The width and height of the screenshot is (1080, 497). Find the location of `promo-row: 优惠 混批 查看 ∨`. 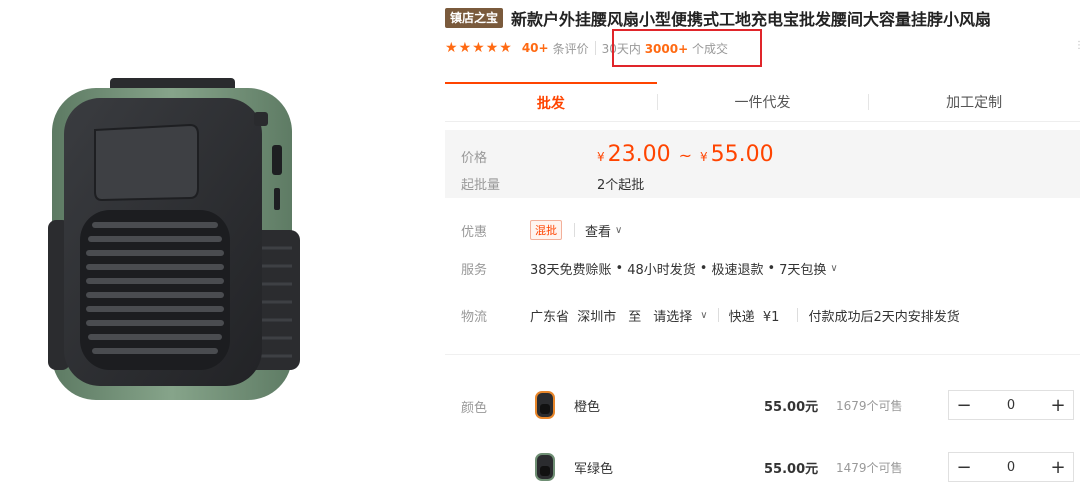

promo-row: 优惠 混批 查看 ∨ is located at coordinates (762, 230).